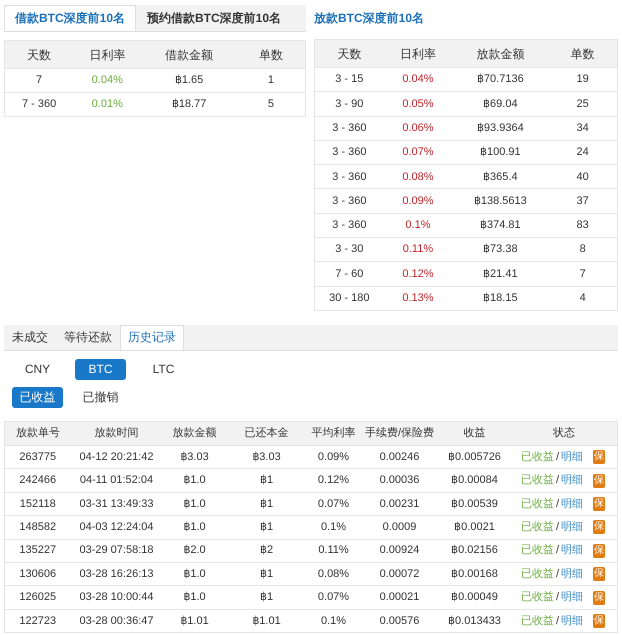 The width and height of the screenshot is (622, 635). I want to click on table-cell: ฿0.00539, so click(474, 504).